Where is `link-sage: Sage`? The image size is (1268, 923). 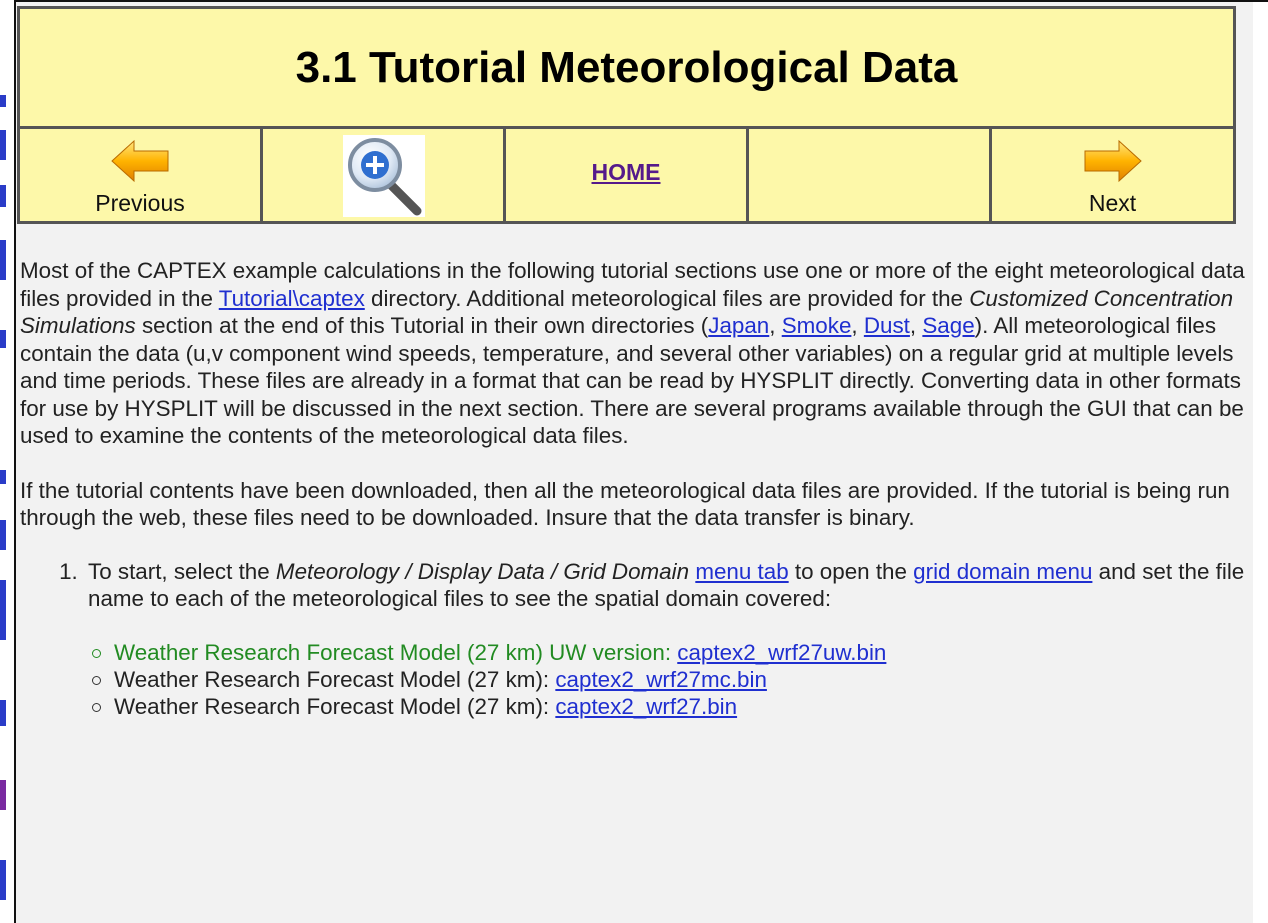 link-sage: Sage is located at coordinates (948, 325).